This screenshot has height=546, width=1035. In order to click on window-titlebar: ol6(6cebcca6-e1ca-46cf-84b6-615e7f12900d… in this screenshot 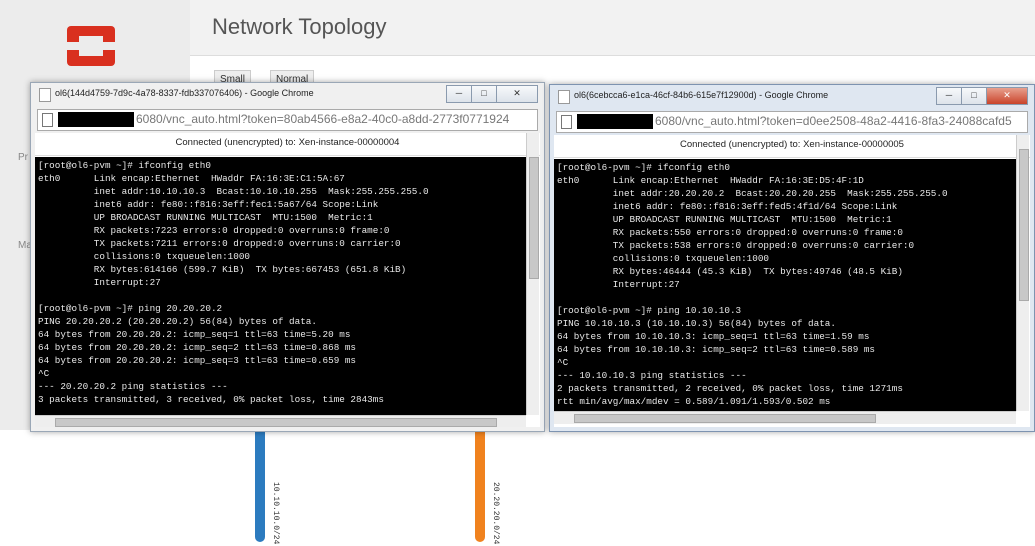, I will do `click(792, 97)`.